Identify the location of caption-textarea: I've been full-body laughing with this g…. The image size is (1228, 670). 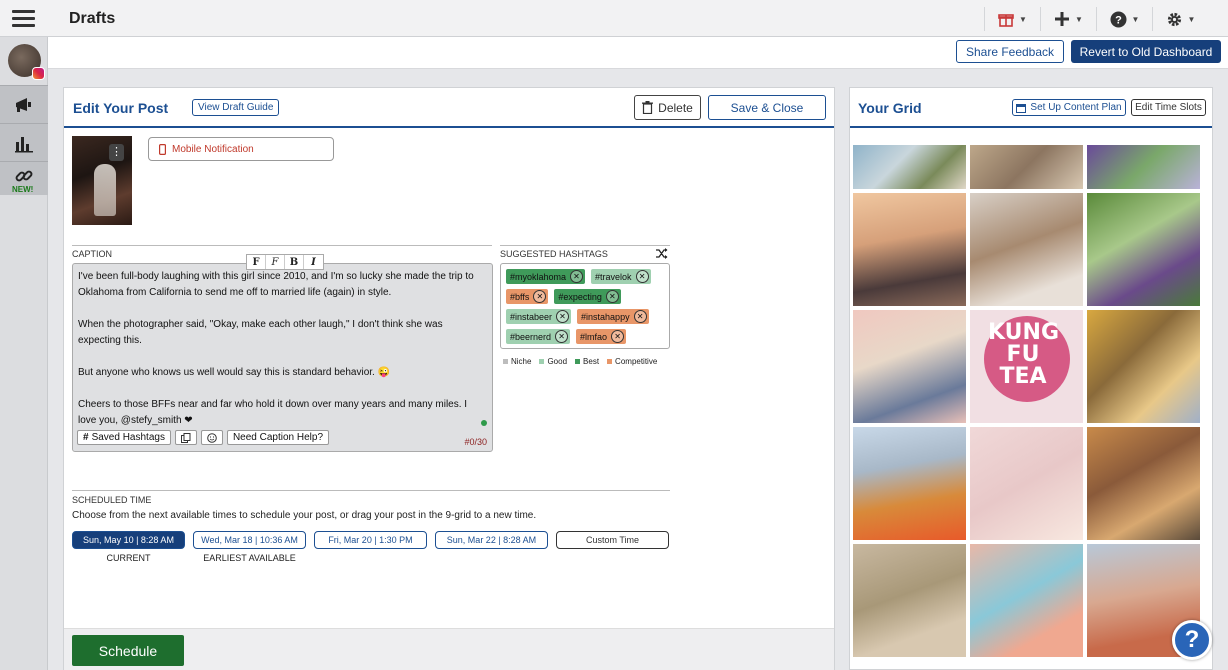
(282, 357).